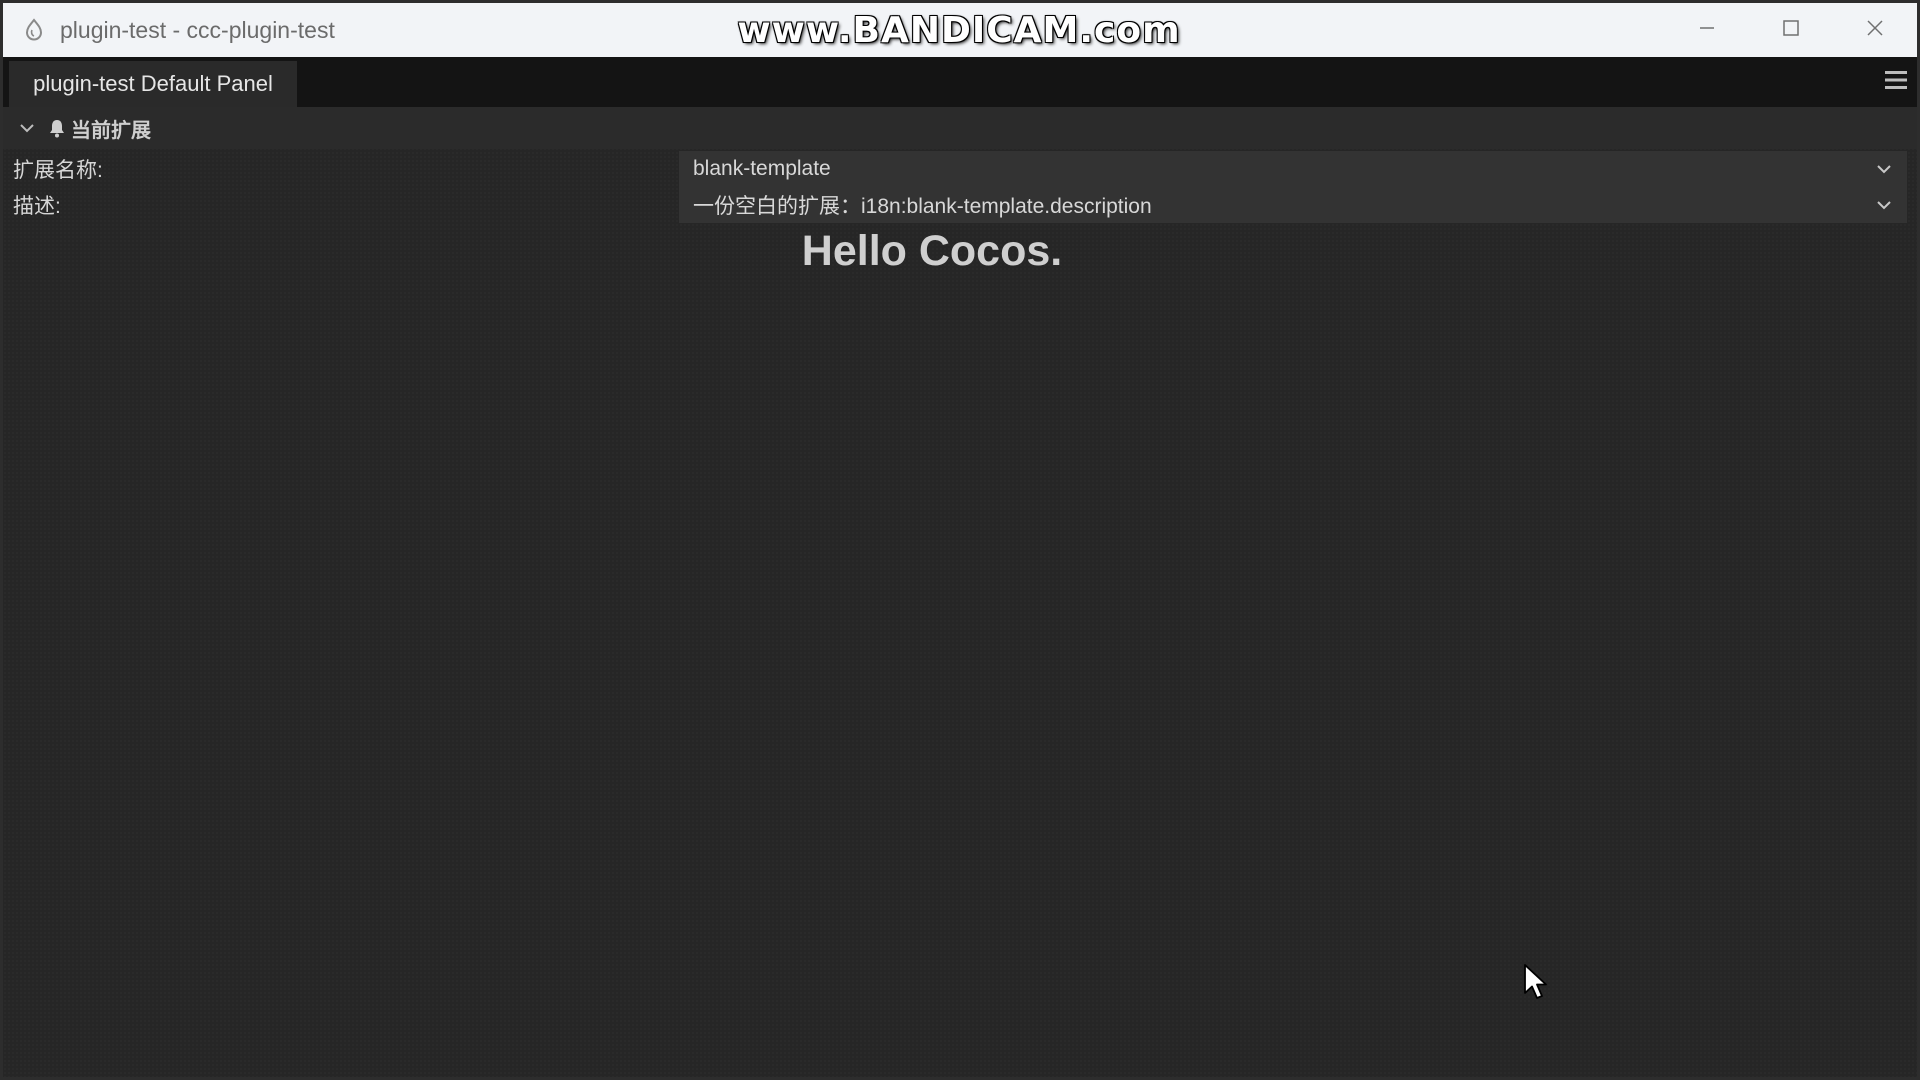  I want to click on minimize-icon, so click(1707, 30).